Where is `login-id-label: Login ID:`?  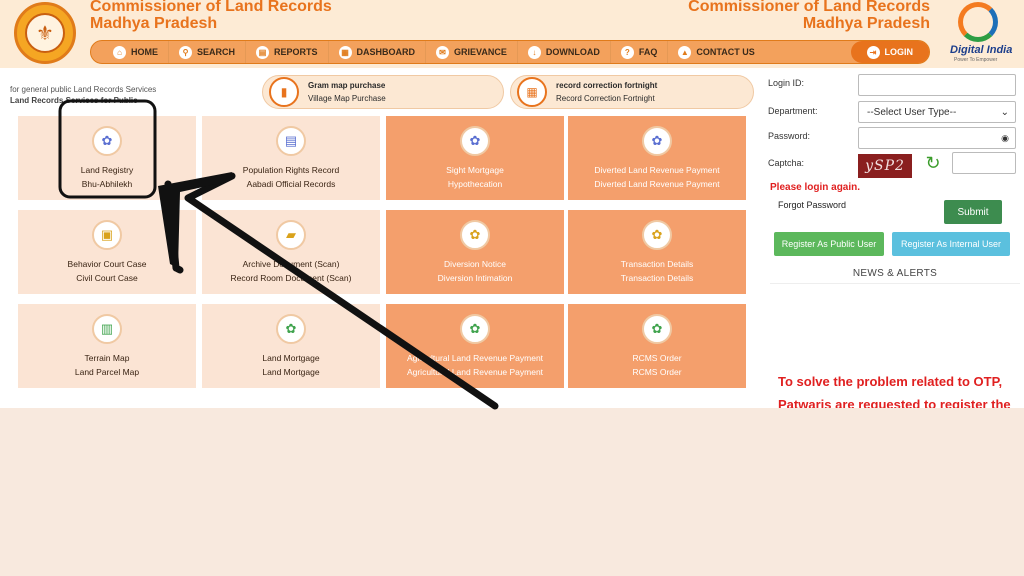 login-id-label: Login ID: is located at coordinates (786, 83).